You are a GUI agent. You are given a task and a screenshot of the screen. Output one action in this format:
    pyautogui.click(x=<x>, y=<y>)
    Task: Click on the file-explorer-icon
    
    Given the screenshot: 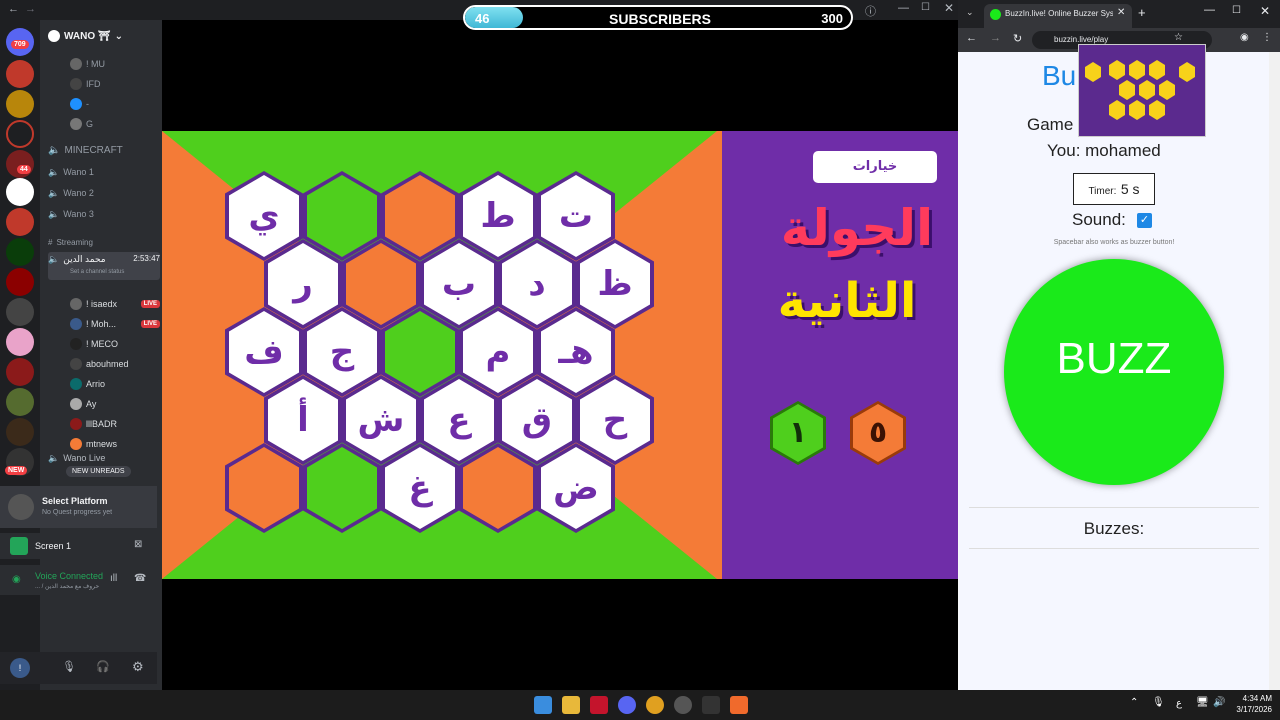 What is the action you would take?
    pyautogui.click(x=571, y=705)
    